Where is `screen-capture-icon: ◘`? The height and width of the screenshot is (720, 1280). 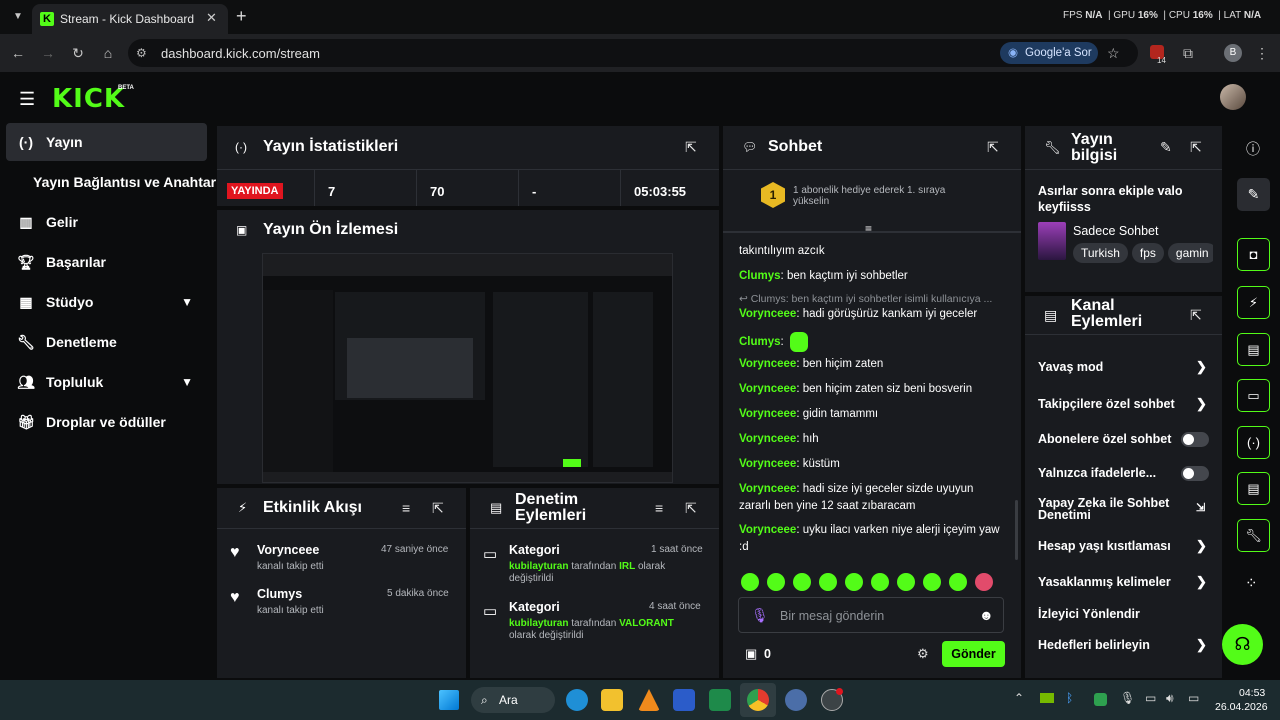
screen-capture-icon: ◘ is located at coordinates (1253, 254).